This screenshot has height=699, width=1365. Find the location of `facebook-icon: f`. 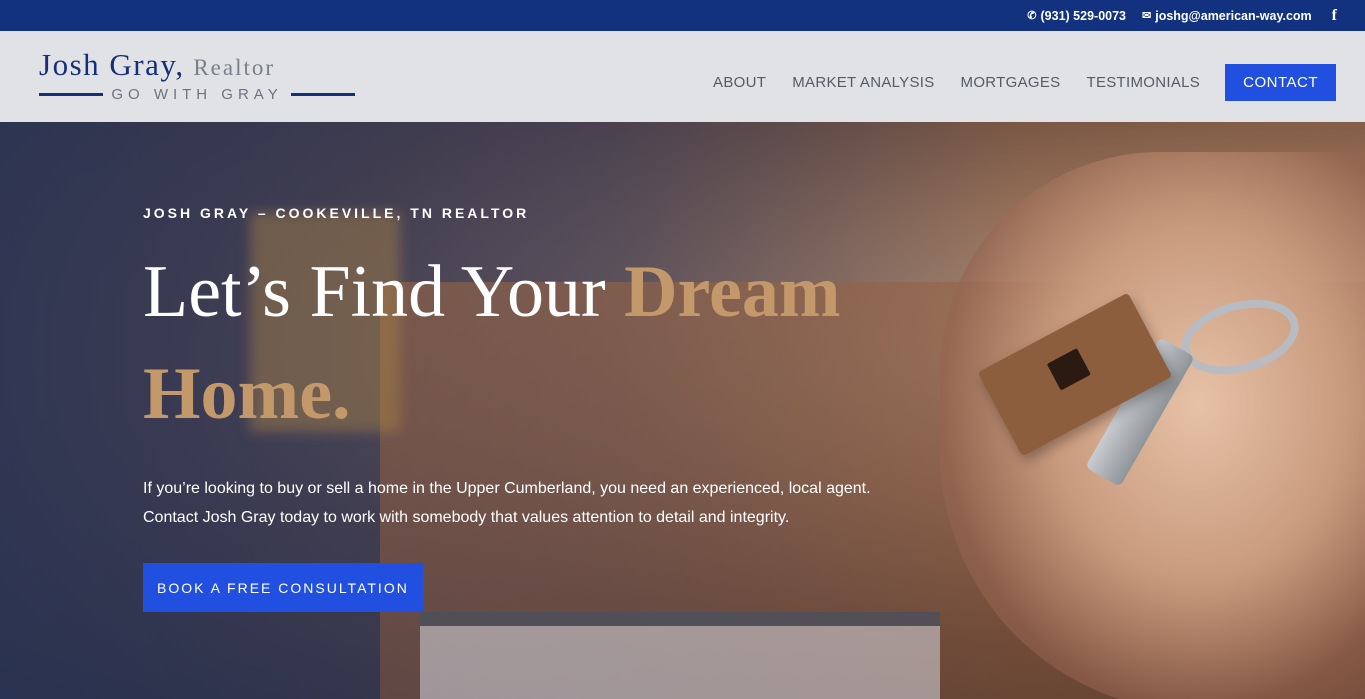

facebook-icon: f is located at coordinates (1334, 16).